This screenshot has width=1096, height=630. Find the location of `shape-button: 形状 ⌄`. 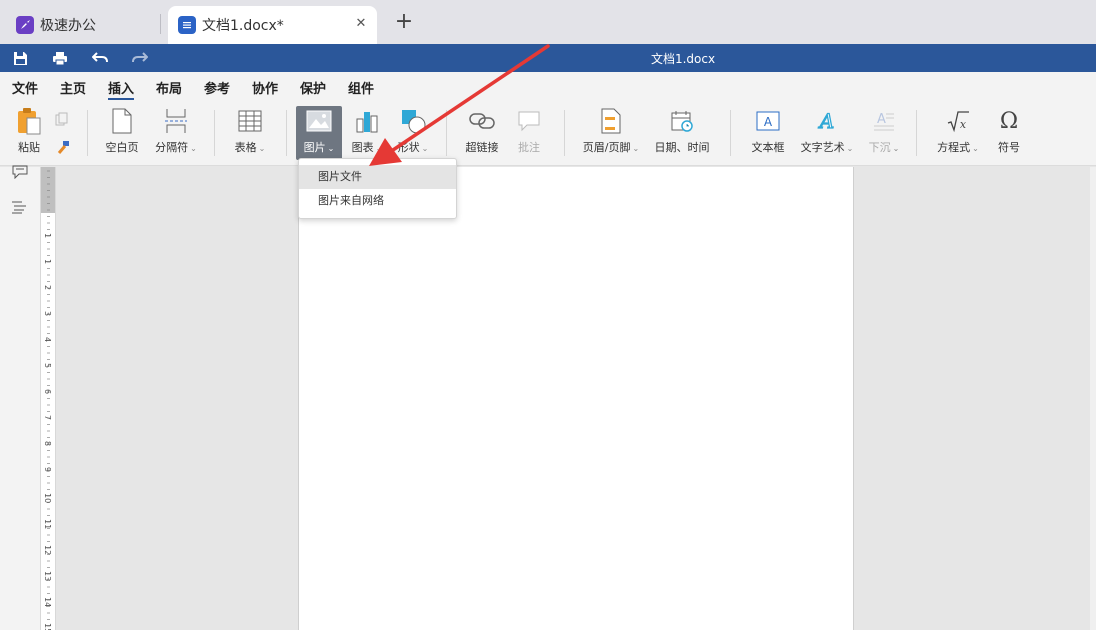

shape-button: 形状 ⌄ is located at coordinates (413, 133).